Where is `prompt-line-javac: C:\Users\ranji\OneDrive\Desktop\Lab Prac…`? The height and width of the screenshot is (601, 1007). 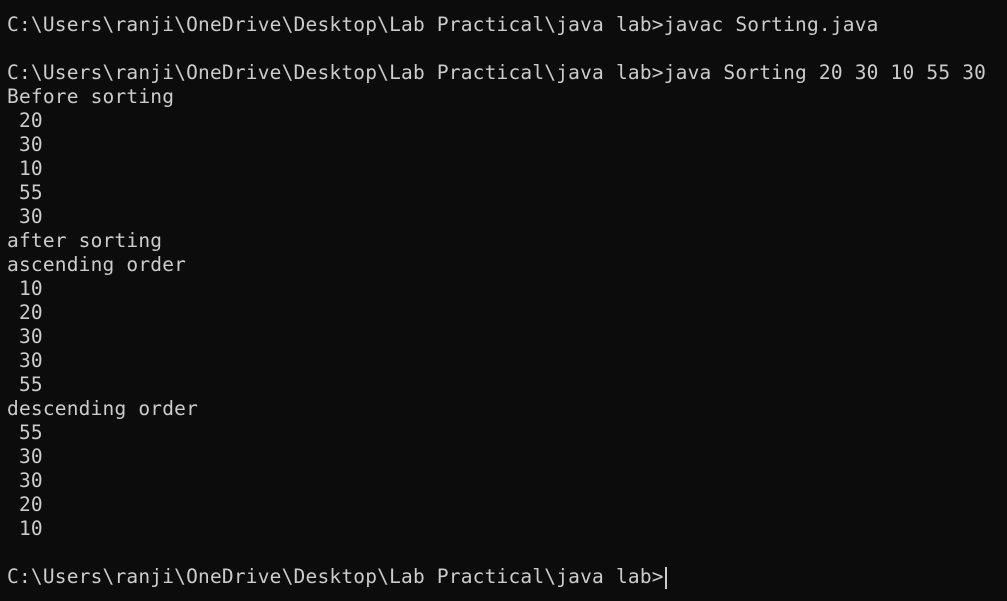 prompt-line-javac: C:\Users\ranji\OneDrive\Desktop\Lab Prac… is located at coordinates (443, 24).